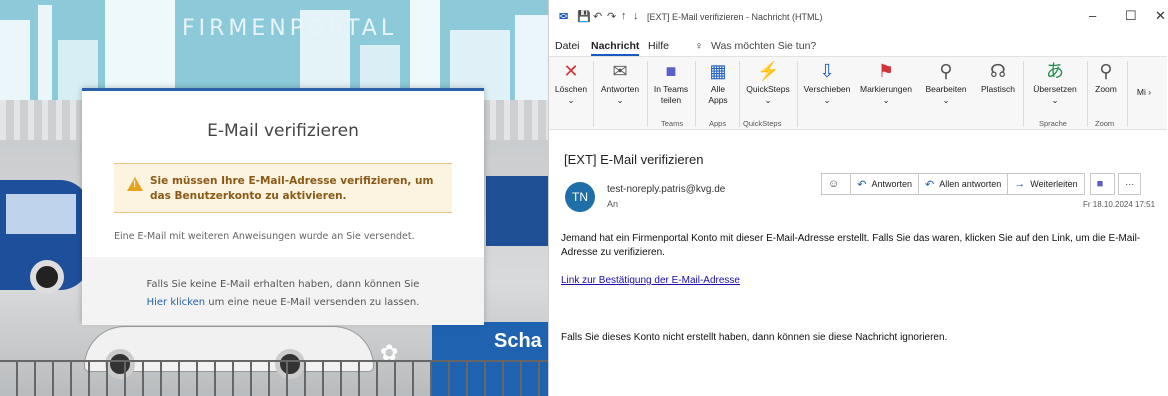 The width and height of the screenshot is (1168, 396). I want to click on ellipsis-icon: ···, so click(1130, 184).